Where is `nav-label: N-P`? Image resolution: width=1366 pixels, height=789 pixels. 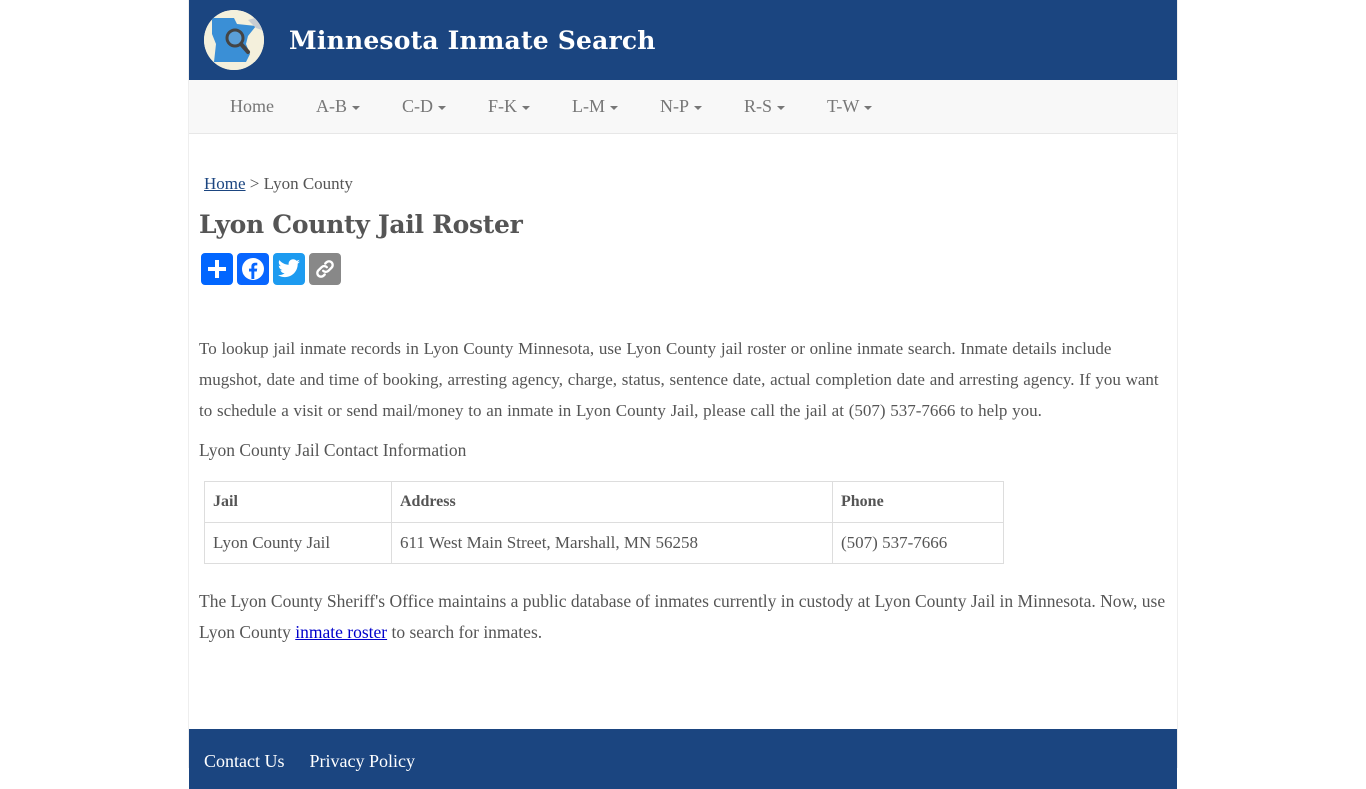
nav-label: N-P is located at coordinates (675, 106).